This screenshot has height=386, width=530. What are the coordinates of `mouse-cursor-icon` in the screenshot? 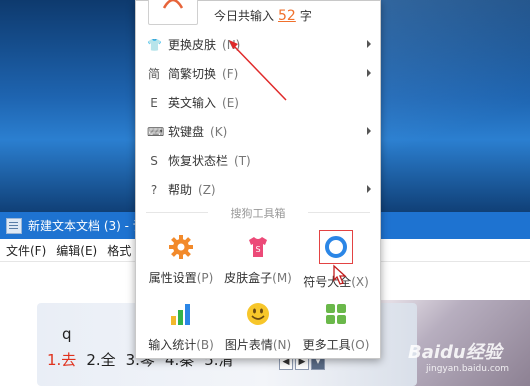 It's located at (340, 274).